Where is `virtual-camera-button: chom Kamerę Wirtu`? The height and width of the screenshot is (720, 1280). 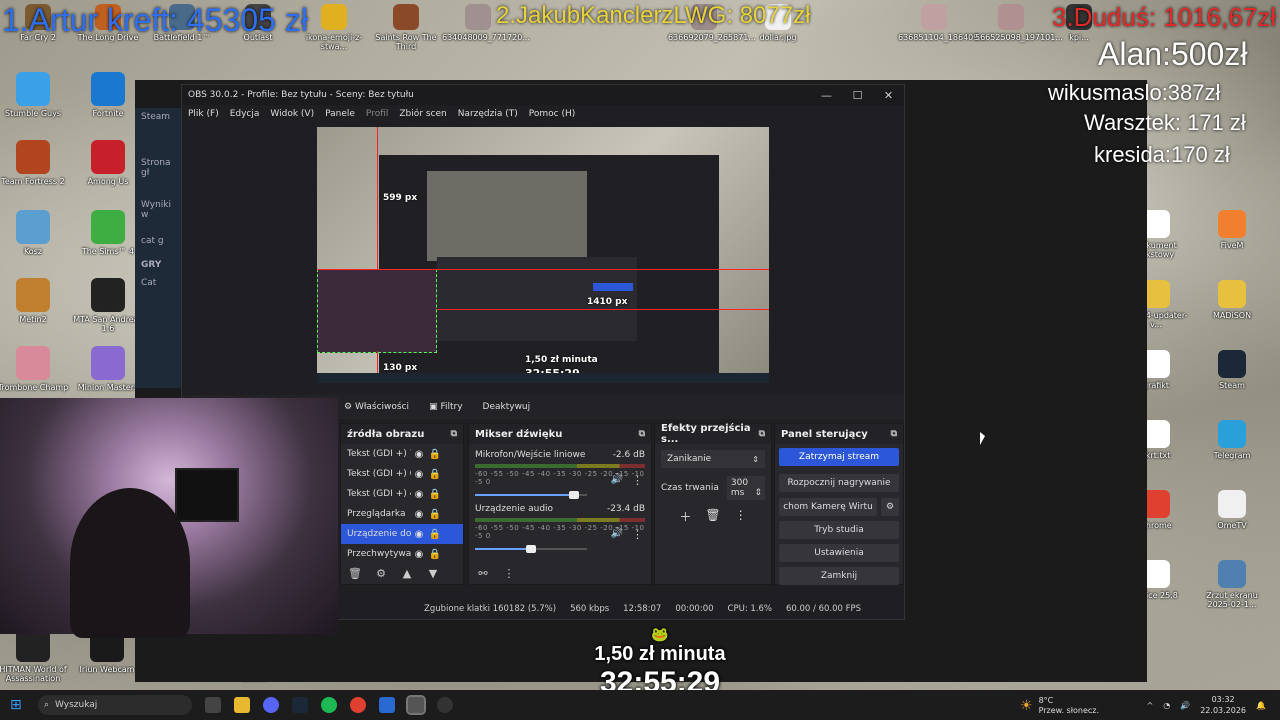
virtual-camera-button: chom Kamerę Wirtu is located at coordinates (828, 507).